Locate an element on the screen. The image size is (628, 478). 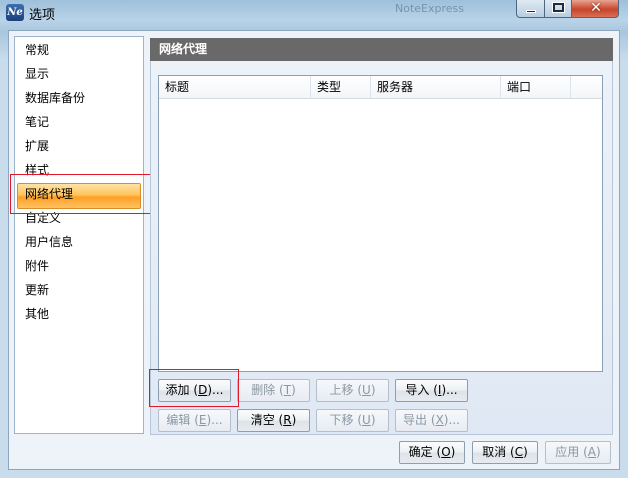
add-button-annotation-box is located at coordinates (194, 388).